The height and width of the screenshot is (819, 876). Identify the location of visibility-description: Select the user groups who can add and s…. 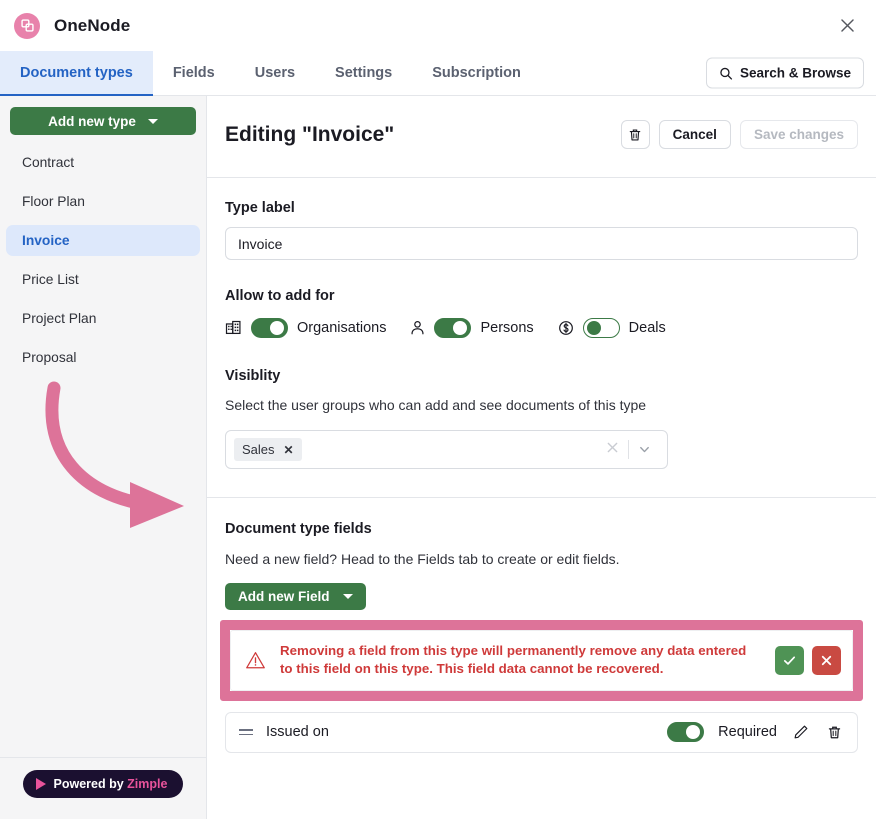
(436, 405).